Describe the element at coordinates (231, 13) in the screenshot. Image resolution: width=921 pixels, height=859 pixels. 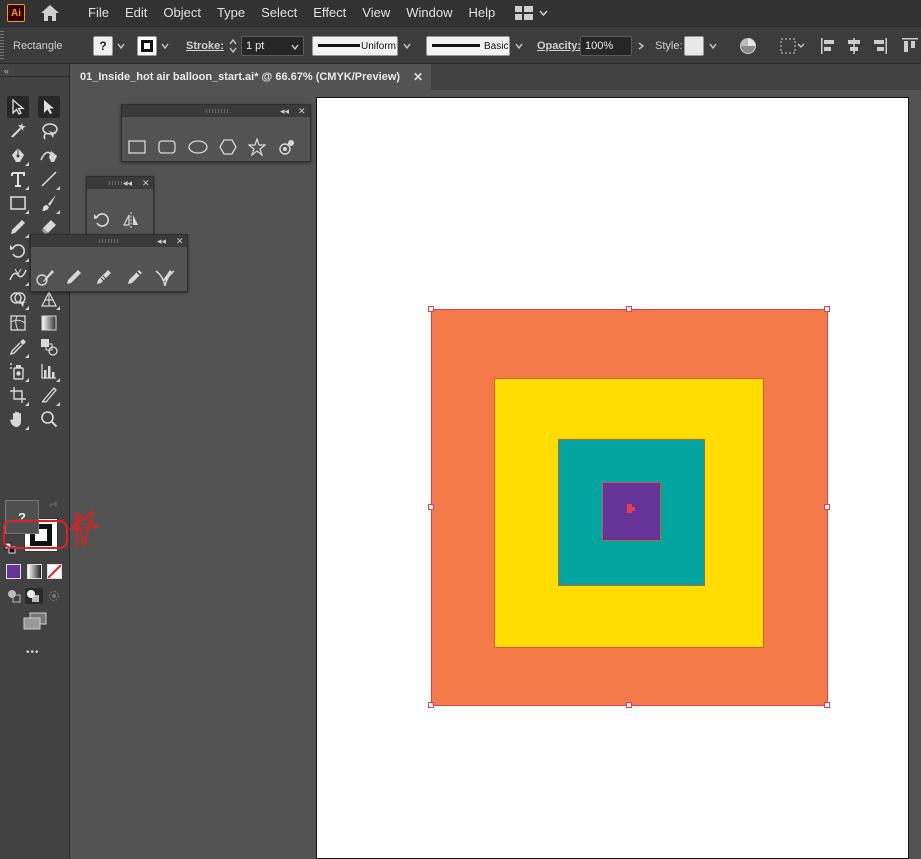
I see `menu-type: Type` at that location.